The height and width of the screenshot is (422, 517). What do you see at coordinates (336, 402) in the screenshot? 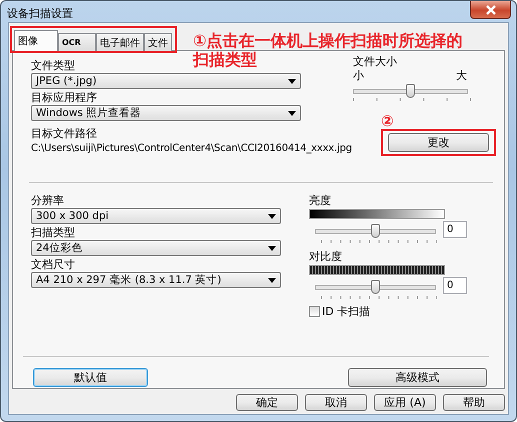
I see `dialog-button: 取消` at bounding box center [336, 402].